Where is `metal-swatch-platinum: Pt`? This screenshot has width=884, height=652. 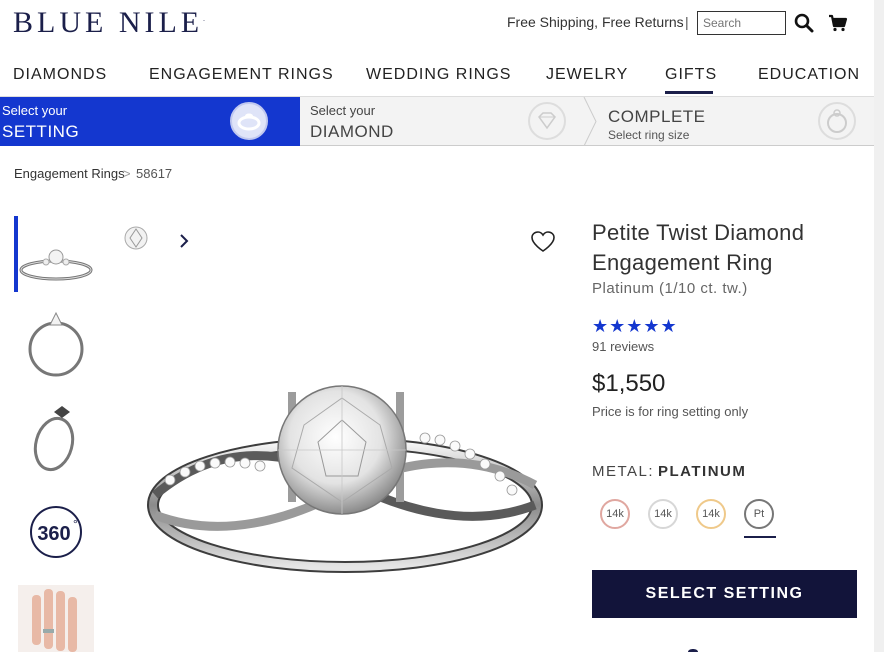 metal-swatch-platinum: Pt is located at coordinates (759, 514).